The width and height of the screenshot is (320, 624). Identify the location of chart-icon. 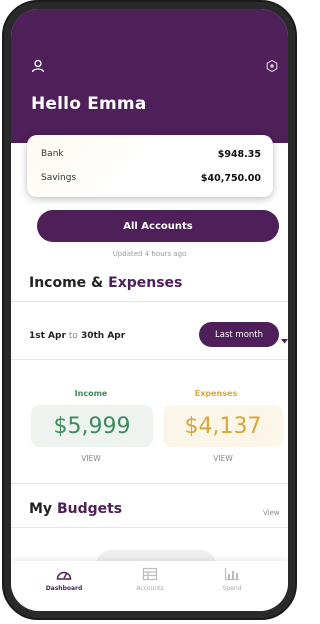
(231, 574).